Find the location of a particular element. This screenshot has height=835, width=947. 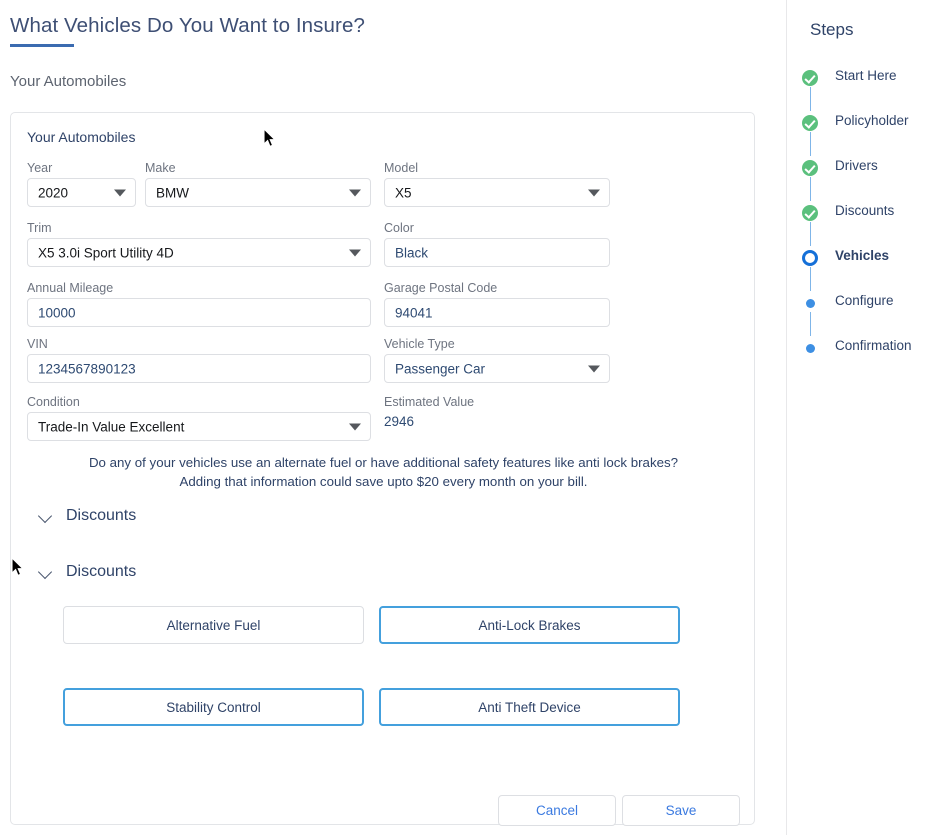

field-estimated-value-label: Estimated Value is located at coordinates (429, 402).